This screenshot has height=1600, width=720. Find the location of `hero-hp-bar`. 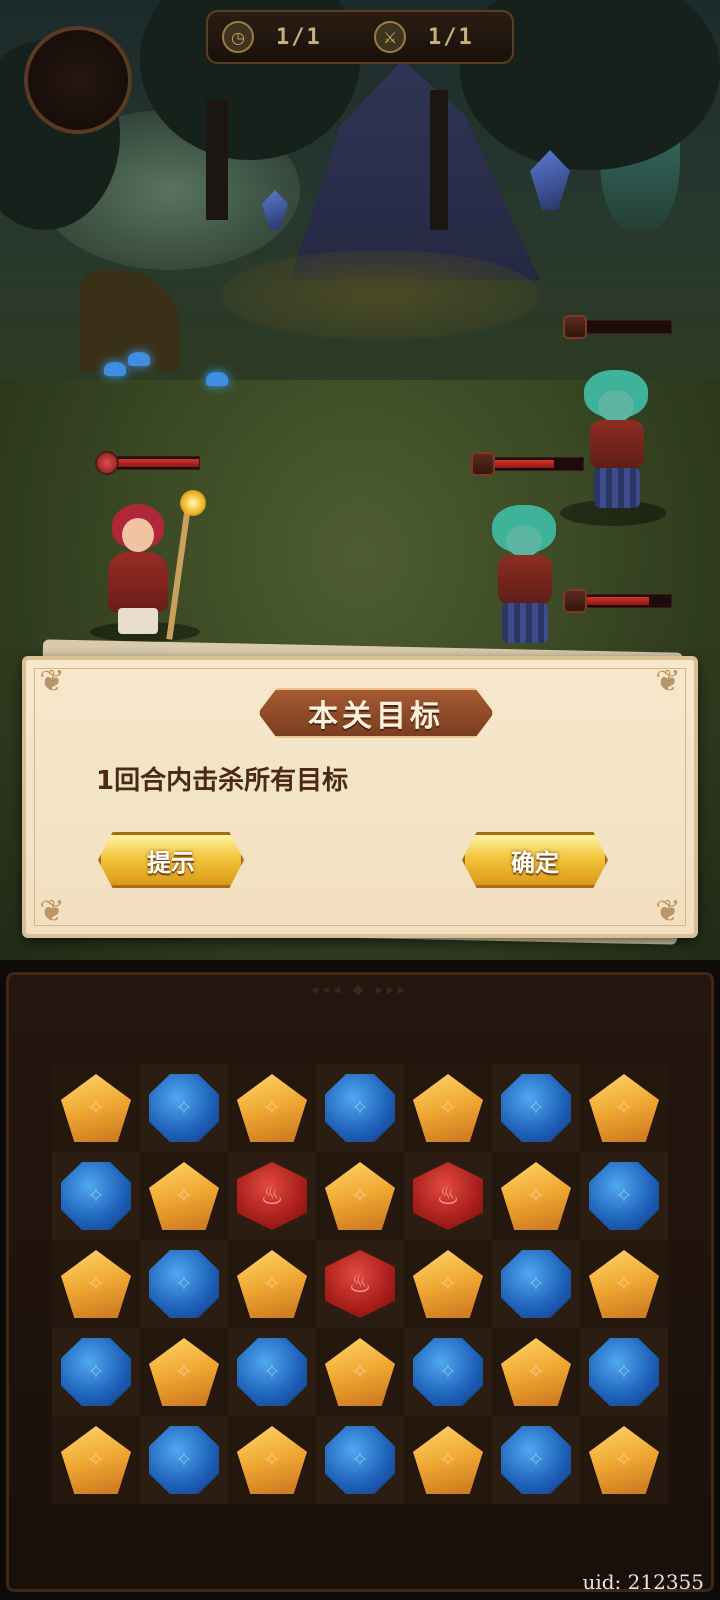

hero-hp-bar is located at coordinates (147, 463).